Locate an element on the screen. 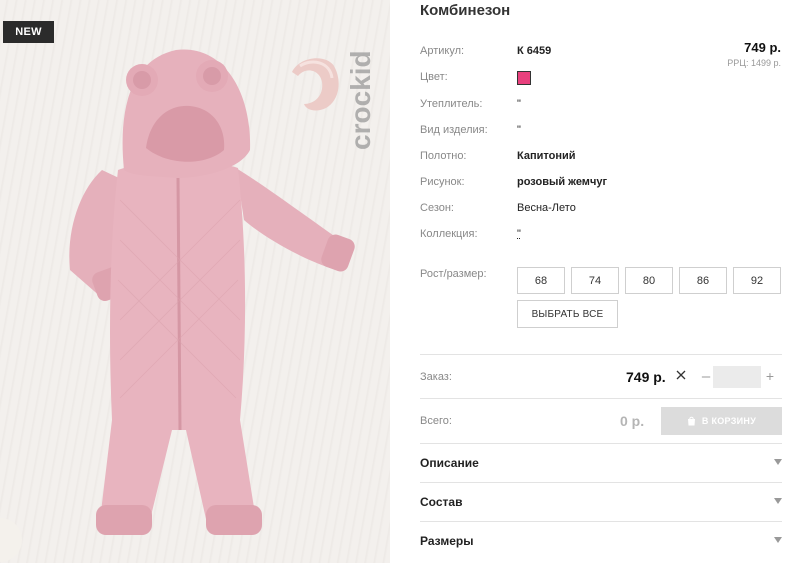 This screenshot has height=563, width=800. attr-label-print: Рисунок: is located at coordinates (442, 182).